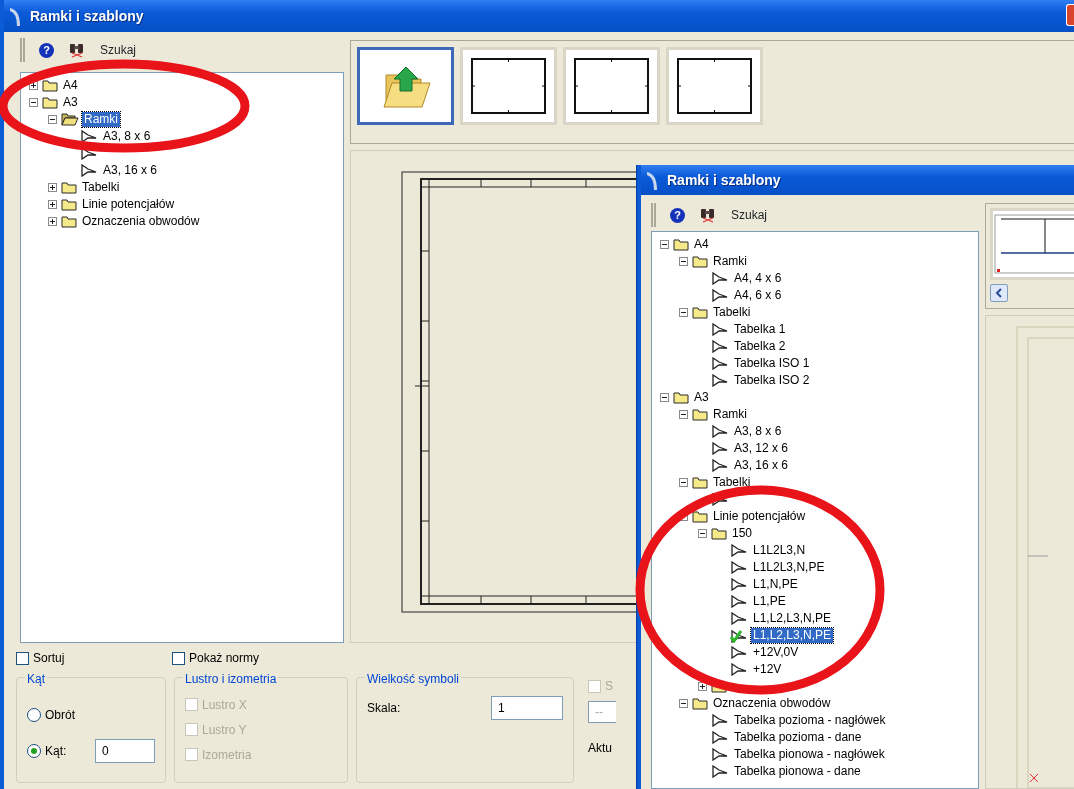 The height and width of the screenshot is (789, 1074). I want to click on tree-item-label: L1L2L3,N,PE, so click(789, 567).